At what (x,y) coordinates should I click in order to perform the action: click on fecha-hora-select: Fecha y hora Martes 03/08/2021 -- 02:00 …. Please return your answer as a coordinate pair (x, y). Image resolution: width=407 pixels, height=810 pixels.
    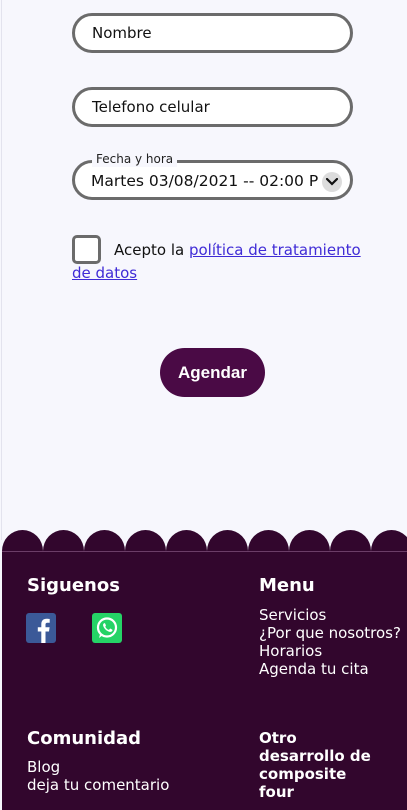
    Looking at the image, I should click on (212, 175).